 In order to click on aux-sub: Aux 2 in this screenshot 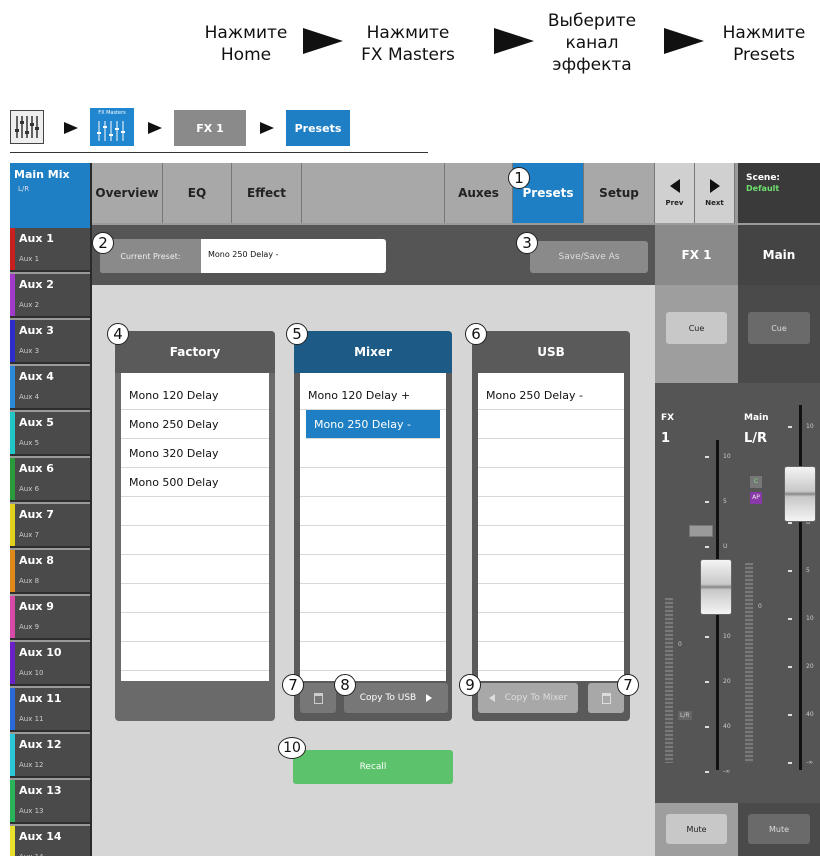, I will do `click(29, 305)`.